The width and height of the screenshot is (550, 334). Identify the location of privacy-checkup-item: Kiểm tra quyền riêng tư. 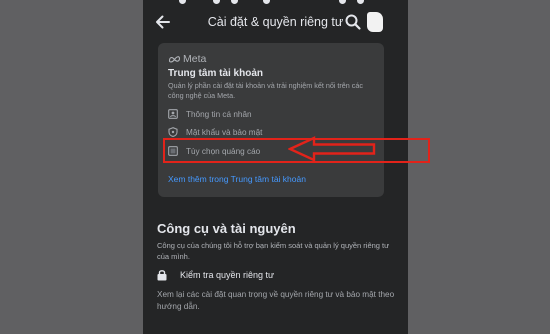
(215, 275).